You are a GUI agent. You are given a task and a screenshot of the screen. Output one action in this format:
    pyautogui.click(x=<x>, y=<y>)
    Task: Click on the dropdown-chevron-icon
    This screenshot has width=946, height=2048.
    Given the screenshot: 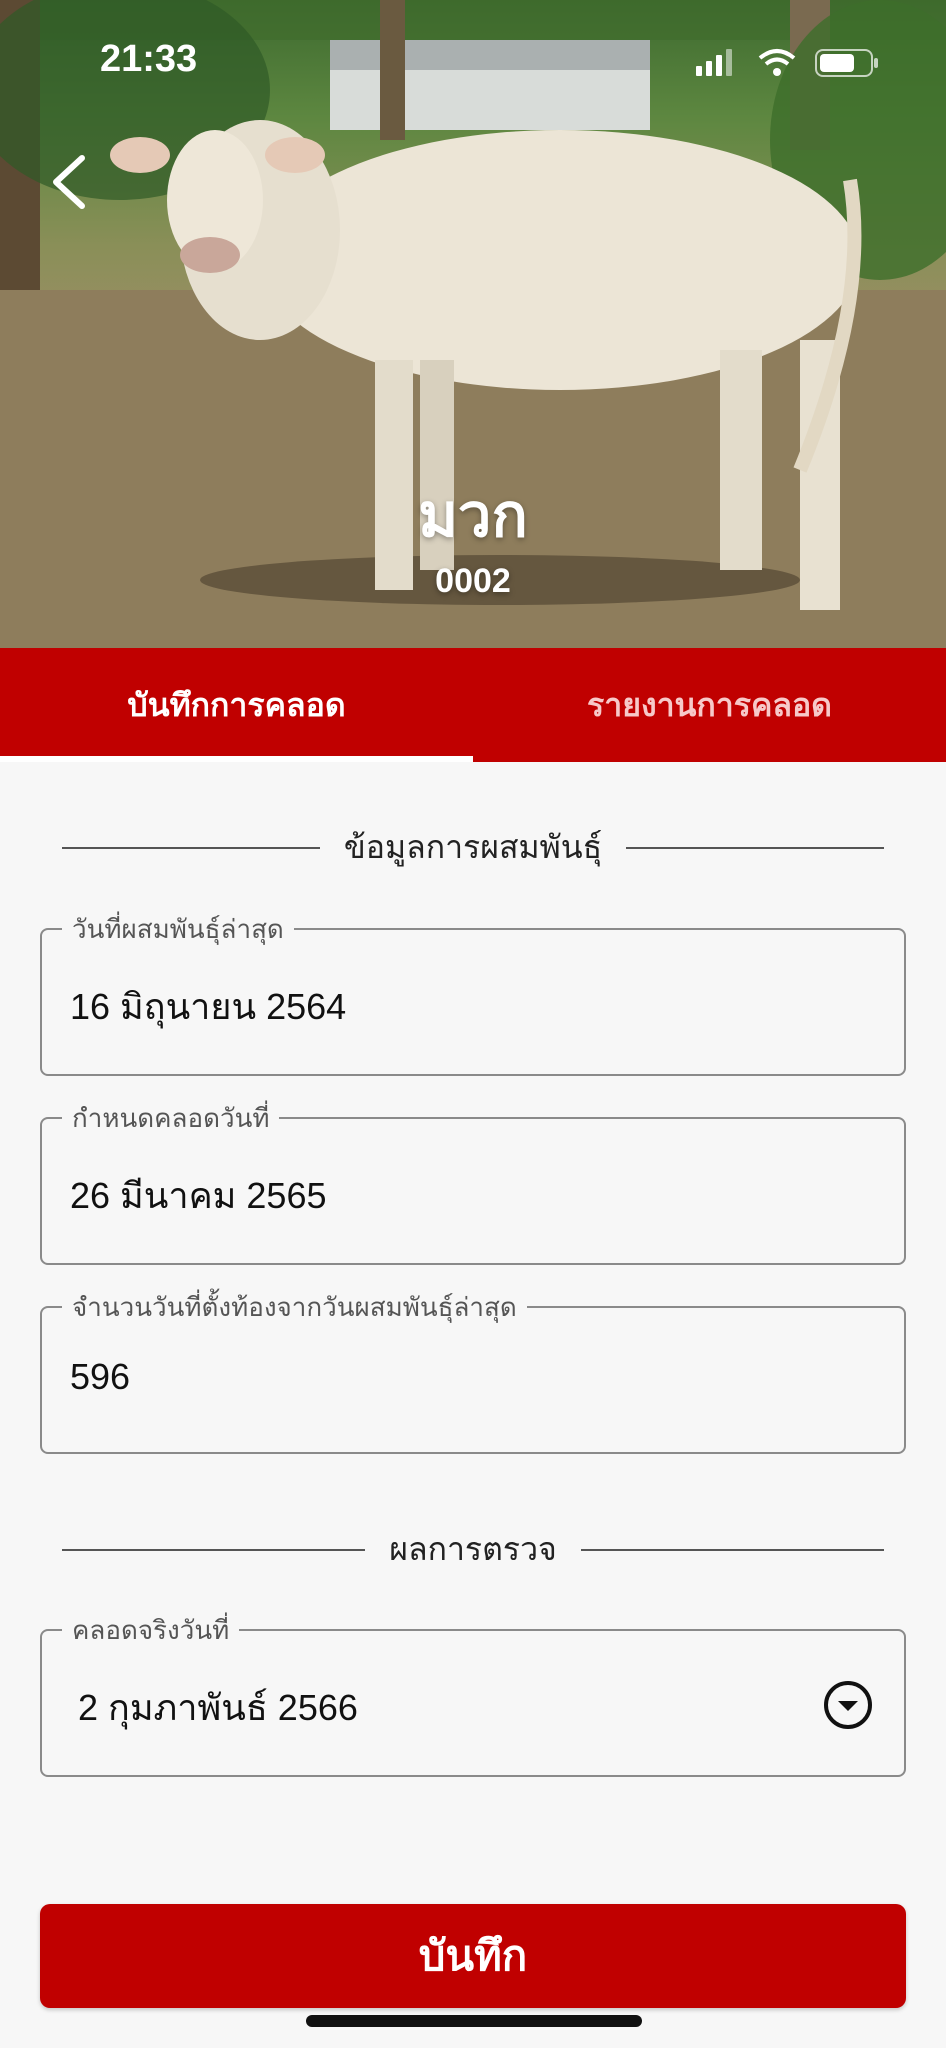 What is the action you would take?
    pyautogui.click(x=848, y=1705)
    